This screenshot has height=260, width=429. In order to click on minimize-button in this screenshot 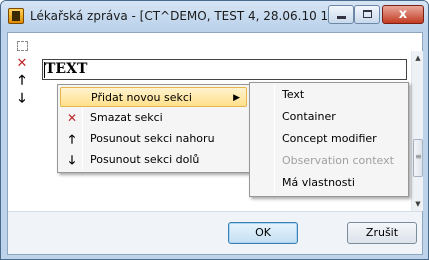, I will do `click(341, 14)`.